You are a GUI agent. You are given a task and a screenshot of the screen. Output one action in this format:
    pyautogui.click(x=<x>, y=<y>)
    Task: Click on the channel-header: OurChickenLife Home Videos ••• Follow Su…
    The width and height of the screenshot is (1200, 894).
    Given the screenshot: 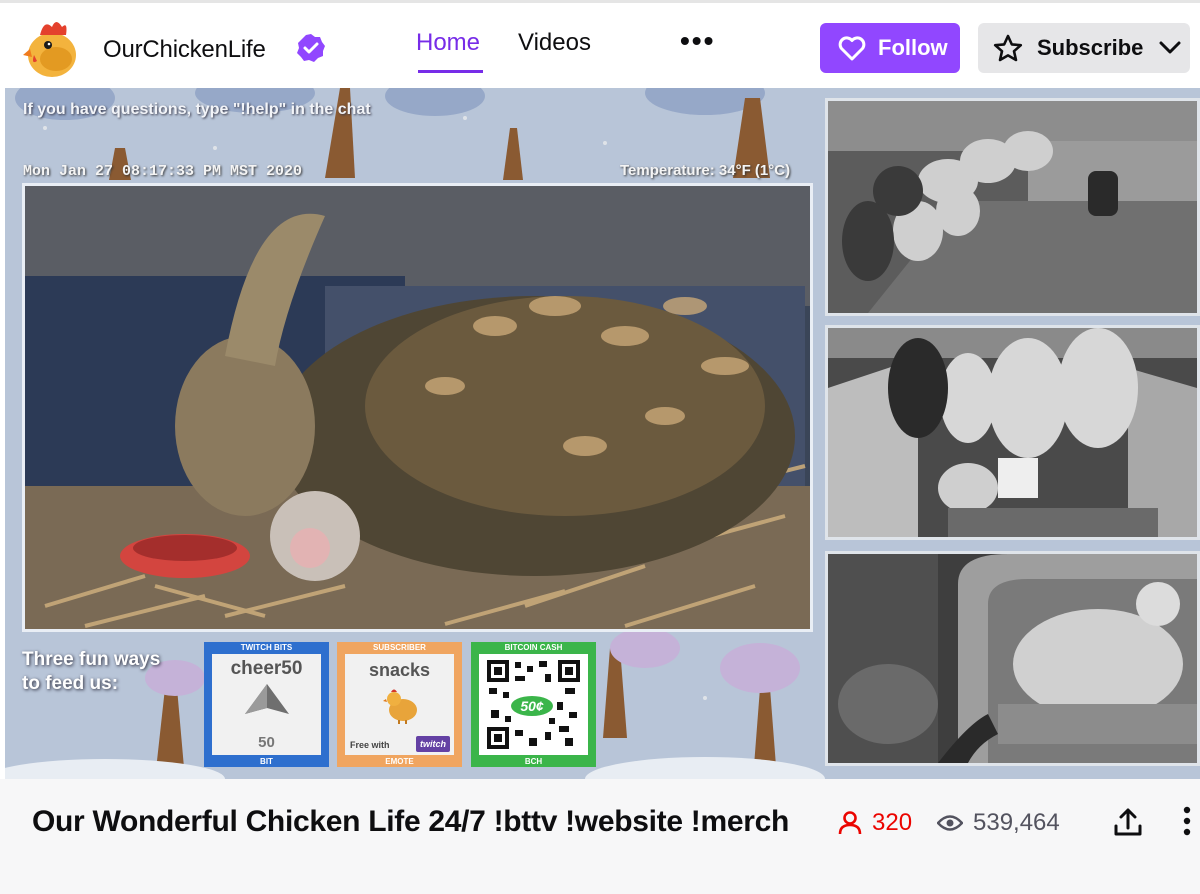 What is the action you would take?
    pyautogui.click(x=600, y=44)
    